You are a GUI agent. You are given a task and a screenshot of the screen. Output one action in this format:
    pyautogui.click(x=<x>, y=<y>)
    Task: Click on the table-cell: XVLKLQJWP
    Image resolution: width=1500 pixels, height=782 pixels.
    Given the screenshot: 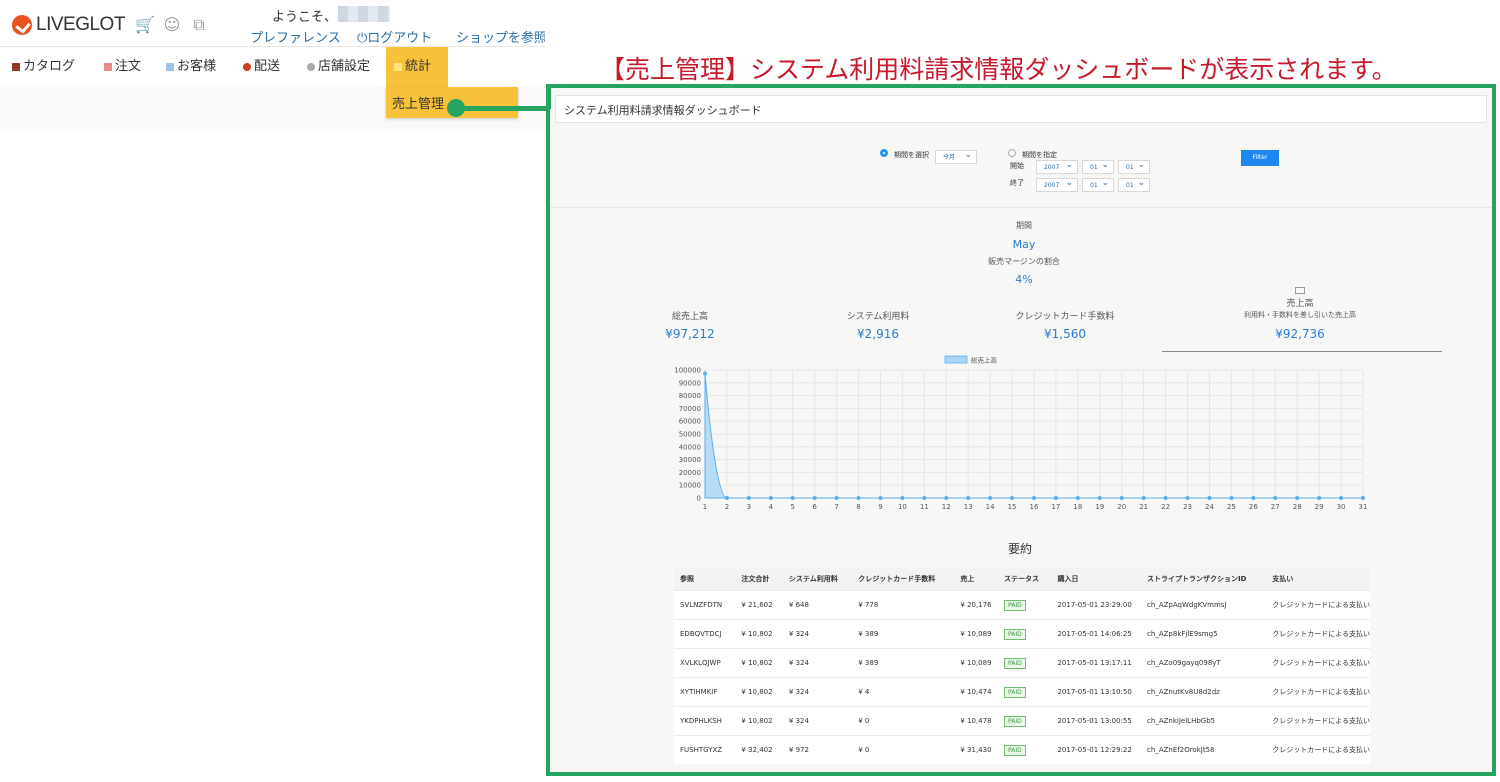 What is the action you would take?
    pyautogui.click(x=705, y=663)
    